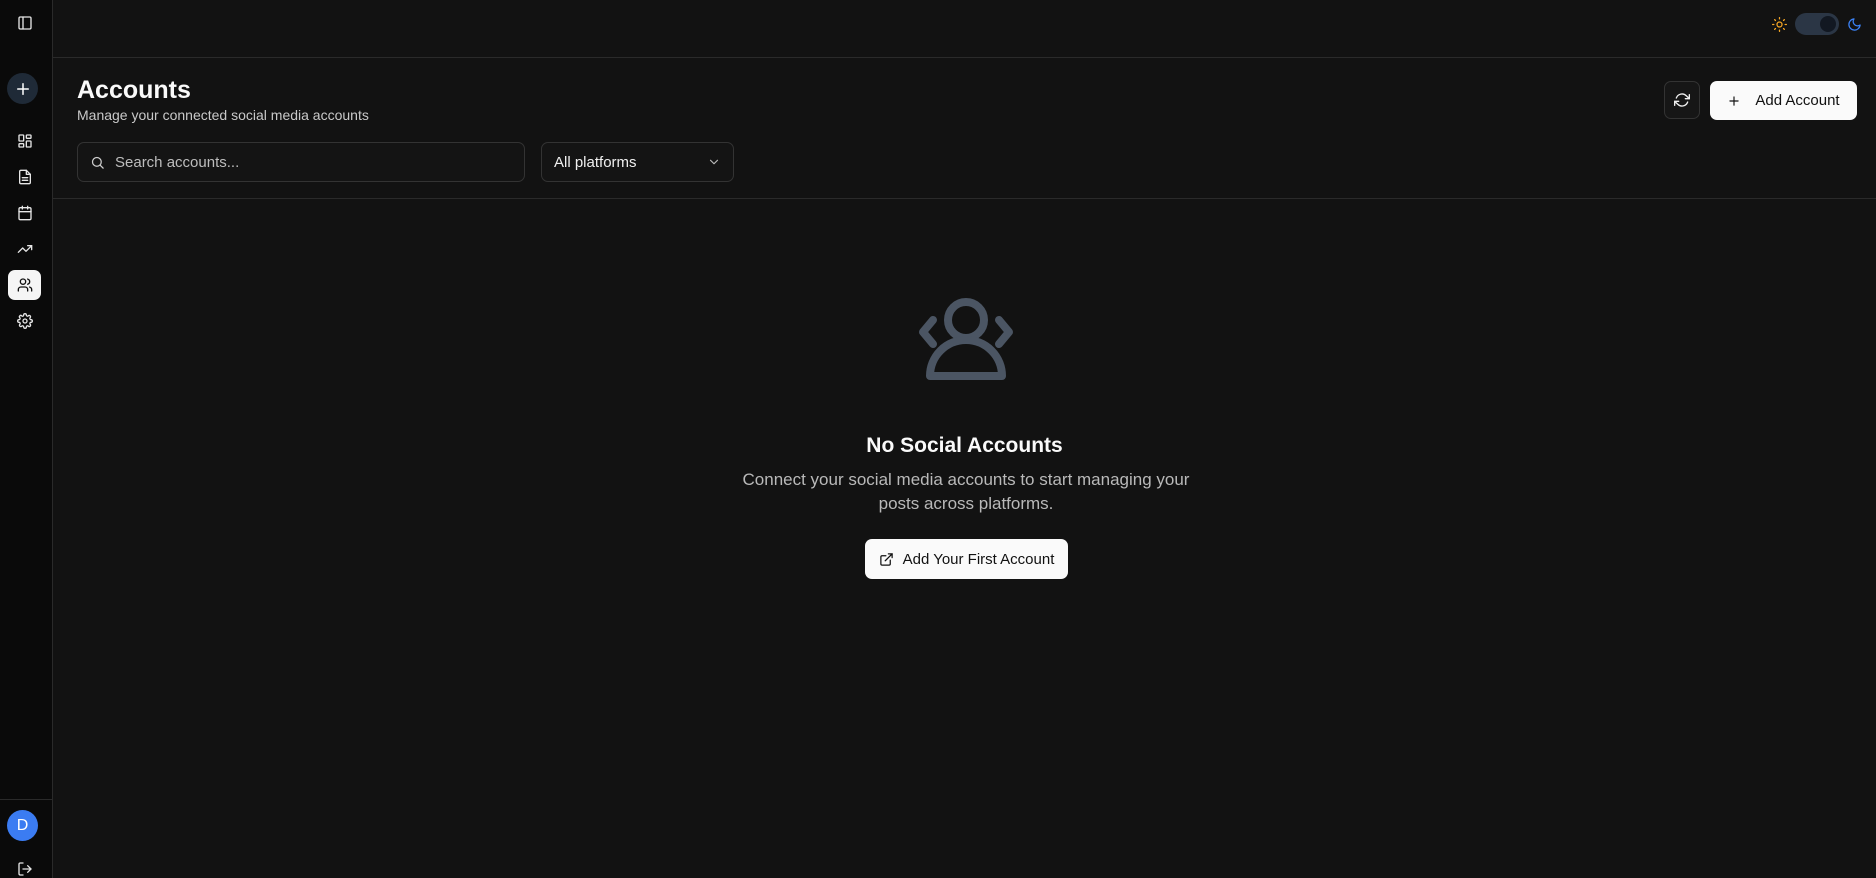 The width and height of the screenshot is (1876, 878). What do you see at coordinates (97, 162) in the screenshot?
I see `search-icon` at bounding box center [97, 162].